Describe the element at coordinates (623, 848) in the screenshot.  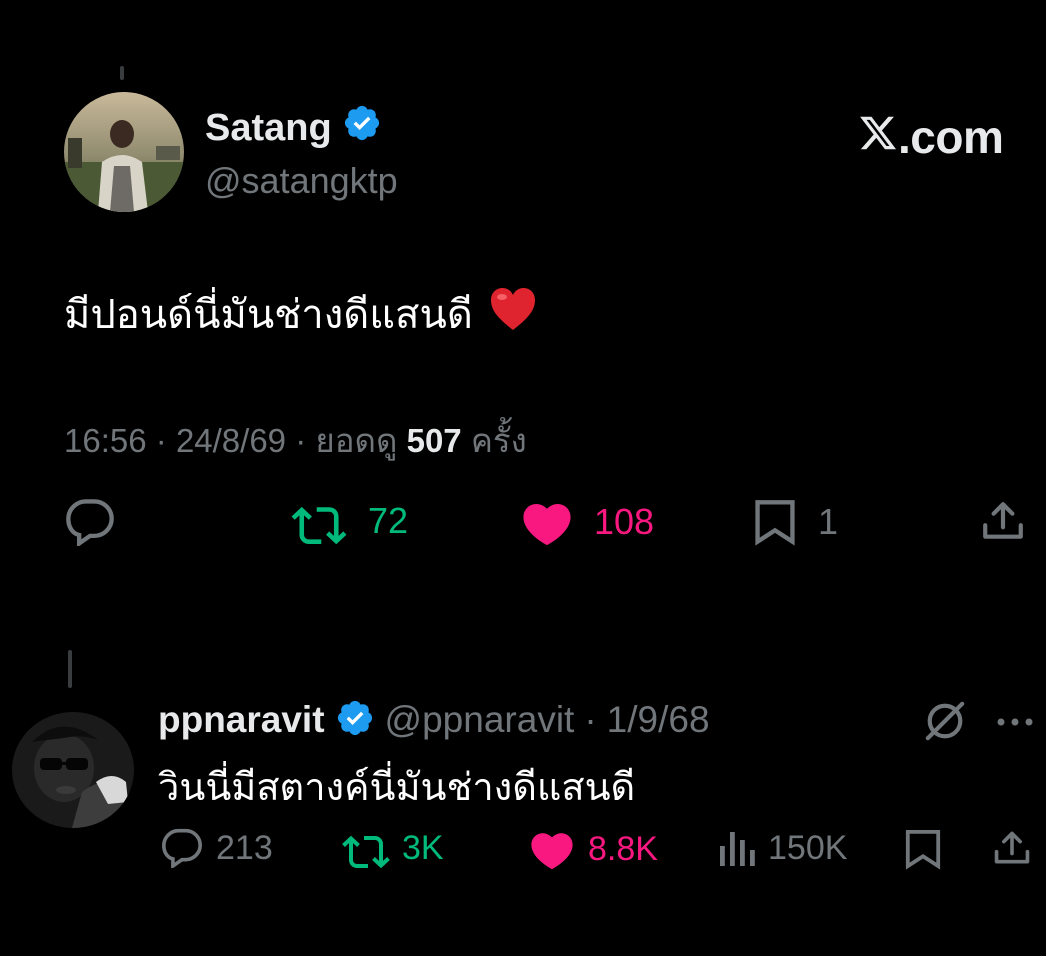
I see `reply-like-count: 8.8K` at that location.